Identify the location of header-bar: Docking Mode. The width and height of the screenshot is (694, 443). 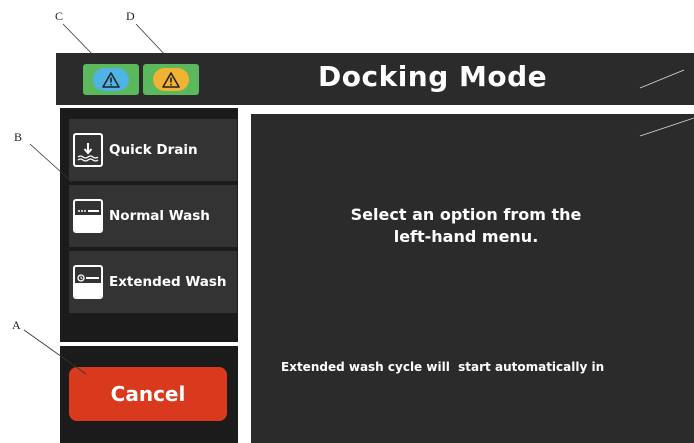
(375, 79).